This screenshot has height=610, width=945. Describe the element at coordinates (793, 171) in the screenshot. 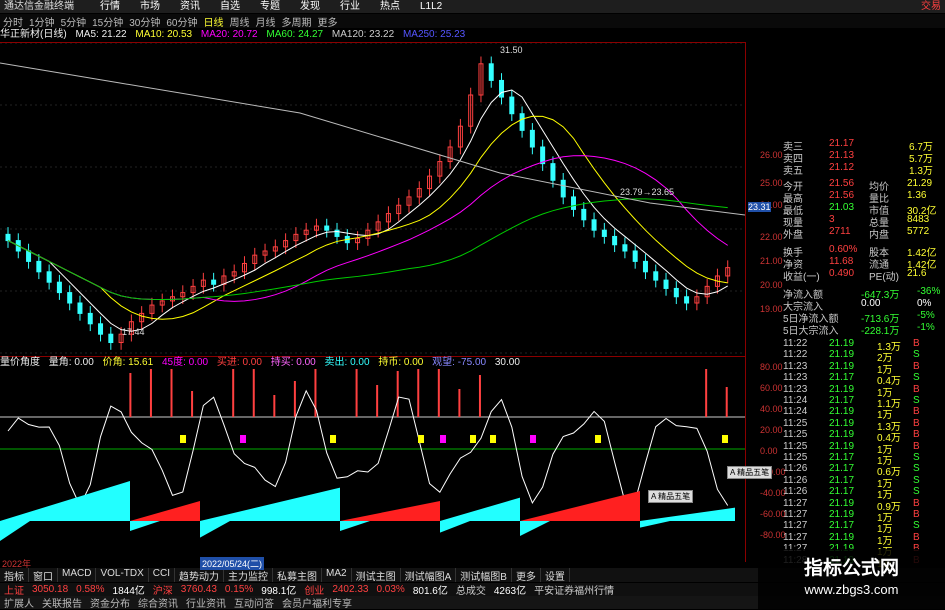

I see `quote-label: 卖五` at that location.